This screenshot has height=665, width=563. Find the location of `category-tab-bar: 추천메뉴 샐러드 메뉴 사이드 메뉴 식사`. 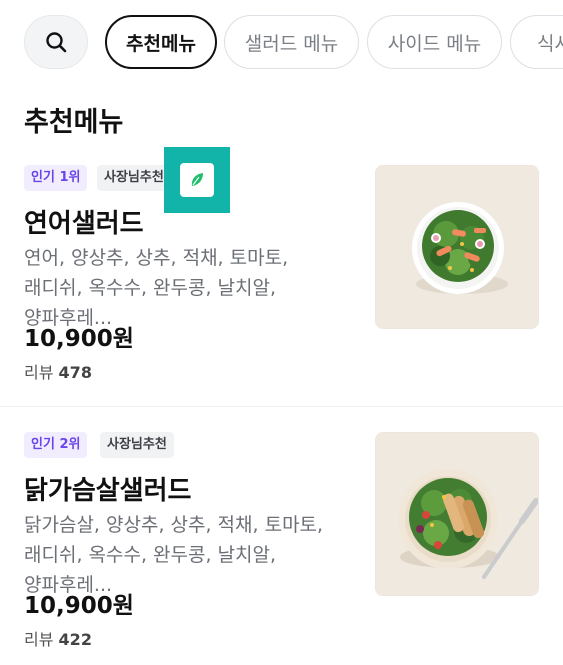

category-tab-bar: 추천메뉴 샐러드 메뉴 사이드 메뉴 식사 is located at coordinates (293, 43).